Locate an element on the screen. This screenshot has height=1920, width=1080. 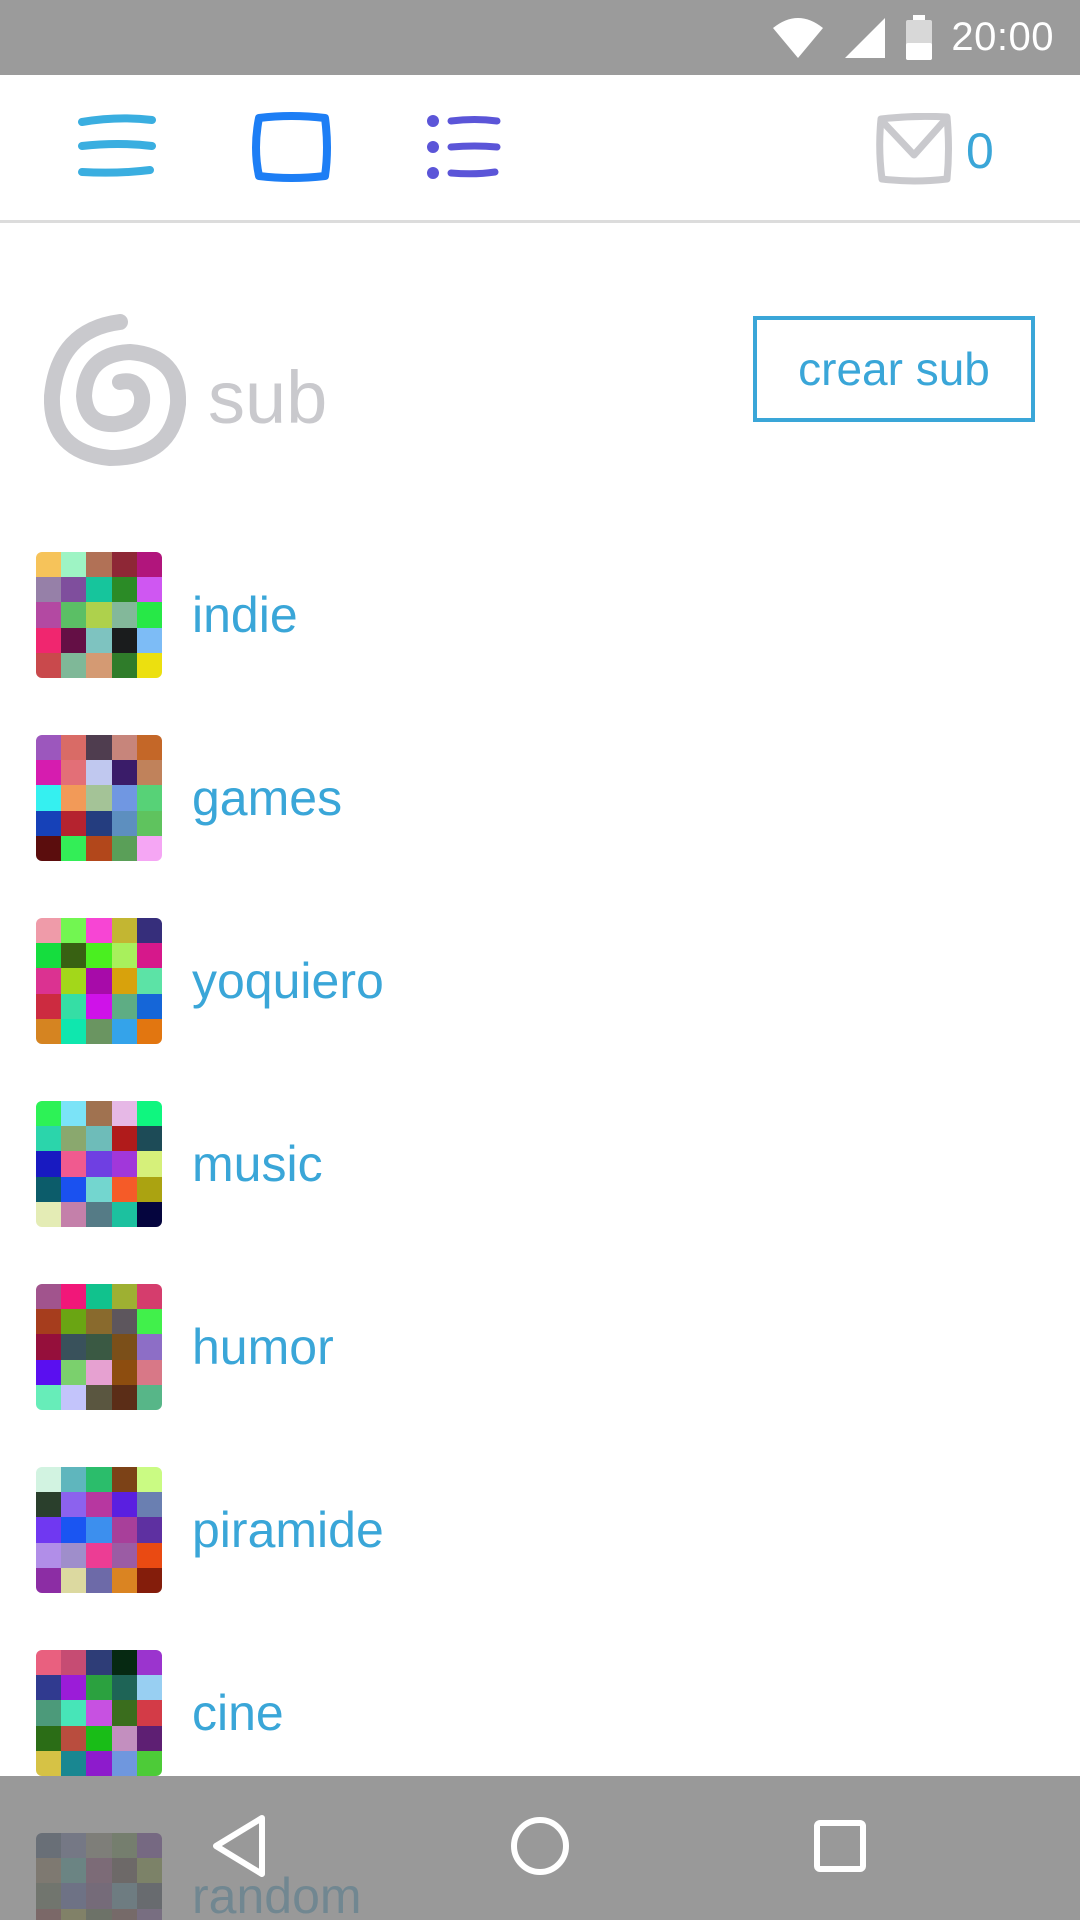
sub-label: music is located at coordinates (257, 1164).